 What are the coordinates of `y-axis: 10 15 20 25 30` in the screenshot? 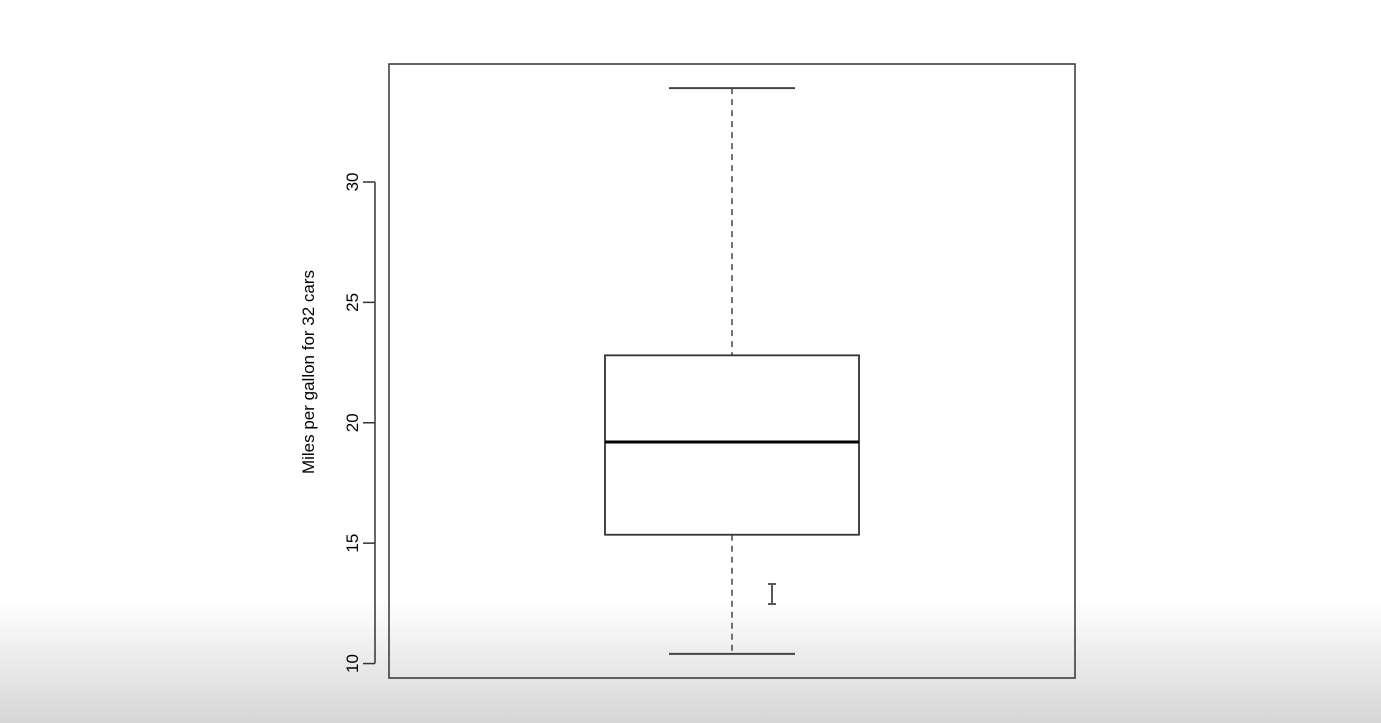 It's located at (359, 423).